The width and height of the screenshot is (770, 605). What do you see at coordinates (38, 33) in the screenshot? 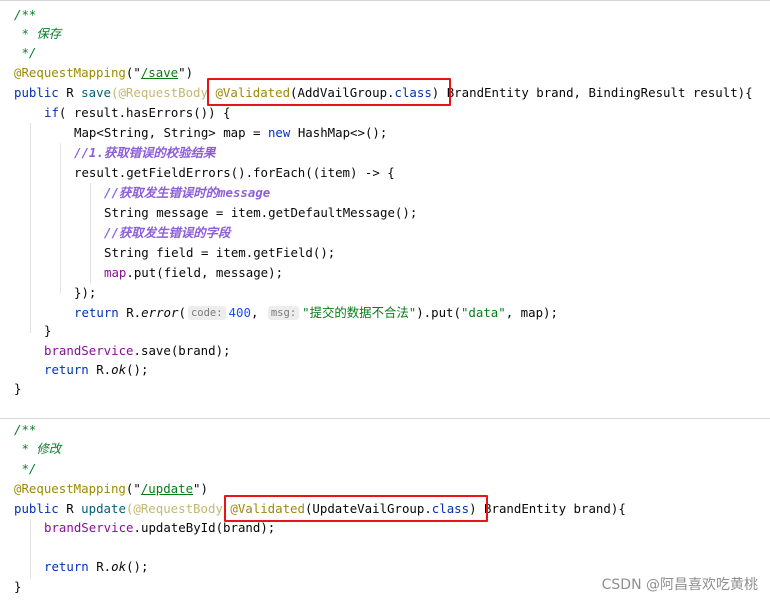
I see `doc-comment-text: * 保存` at bounding box center [38, 33].